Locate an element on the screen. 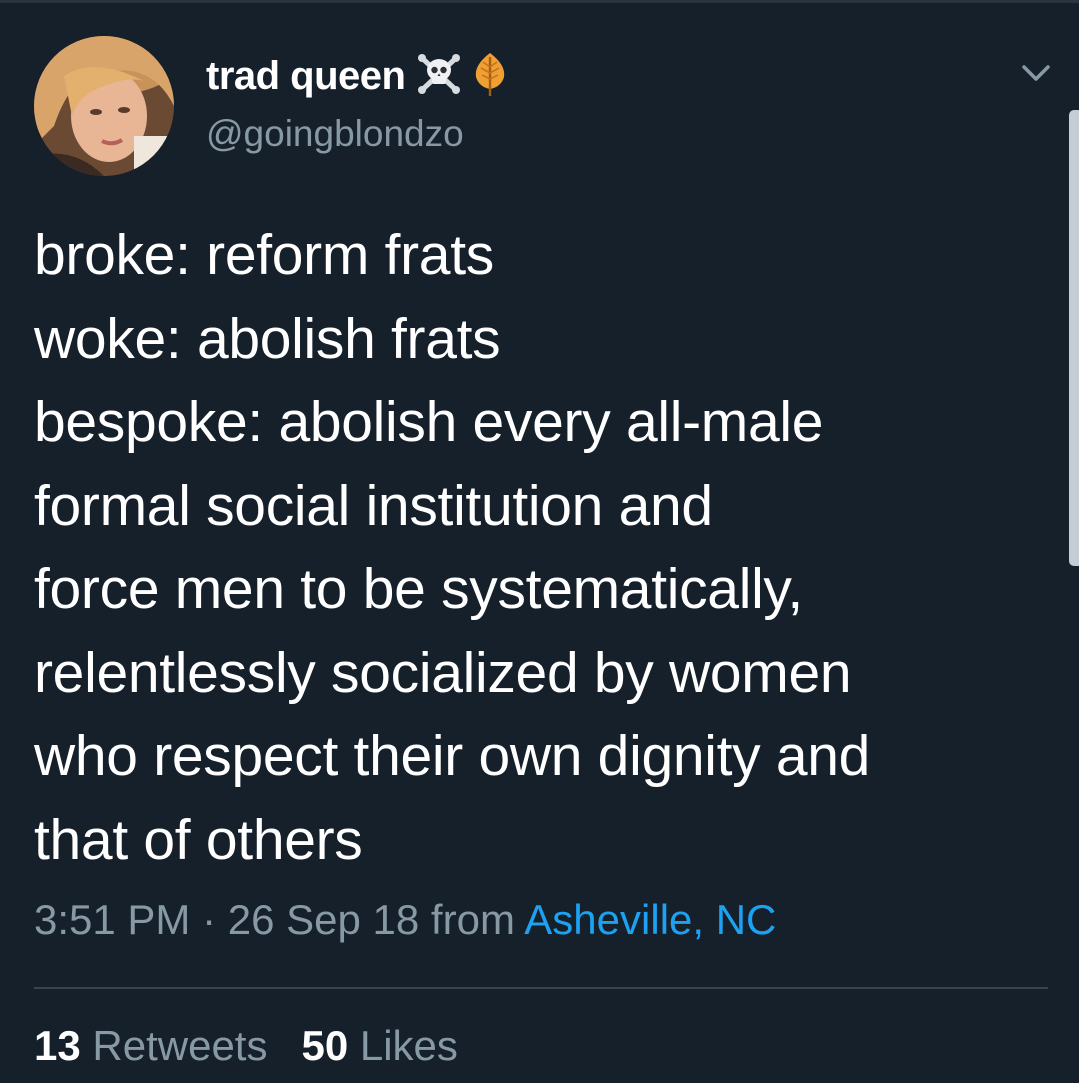 Image resolution: width=1079 pixels, height=1083 pixels. from-label: from is located at coordinates (472, 919).